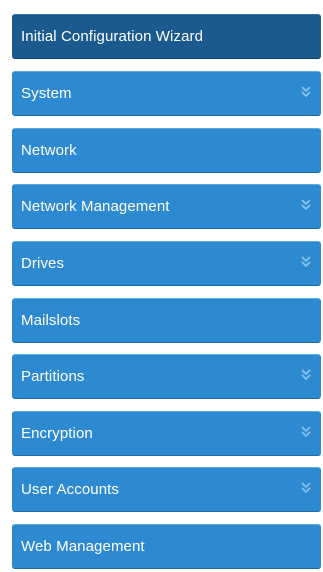  What do you see at coordinates (70, 489) in the screenshot?
I see `menu-item-label: User Accounts` at bounding box center [70, 489].